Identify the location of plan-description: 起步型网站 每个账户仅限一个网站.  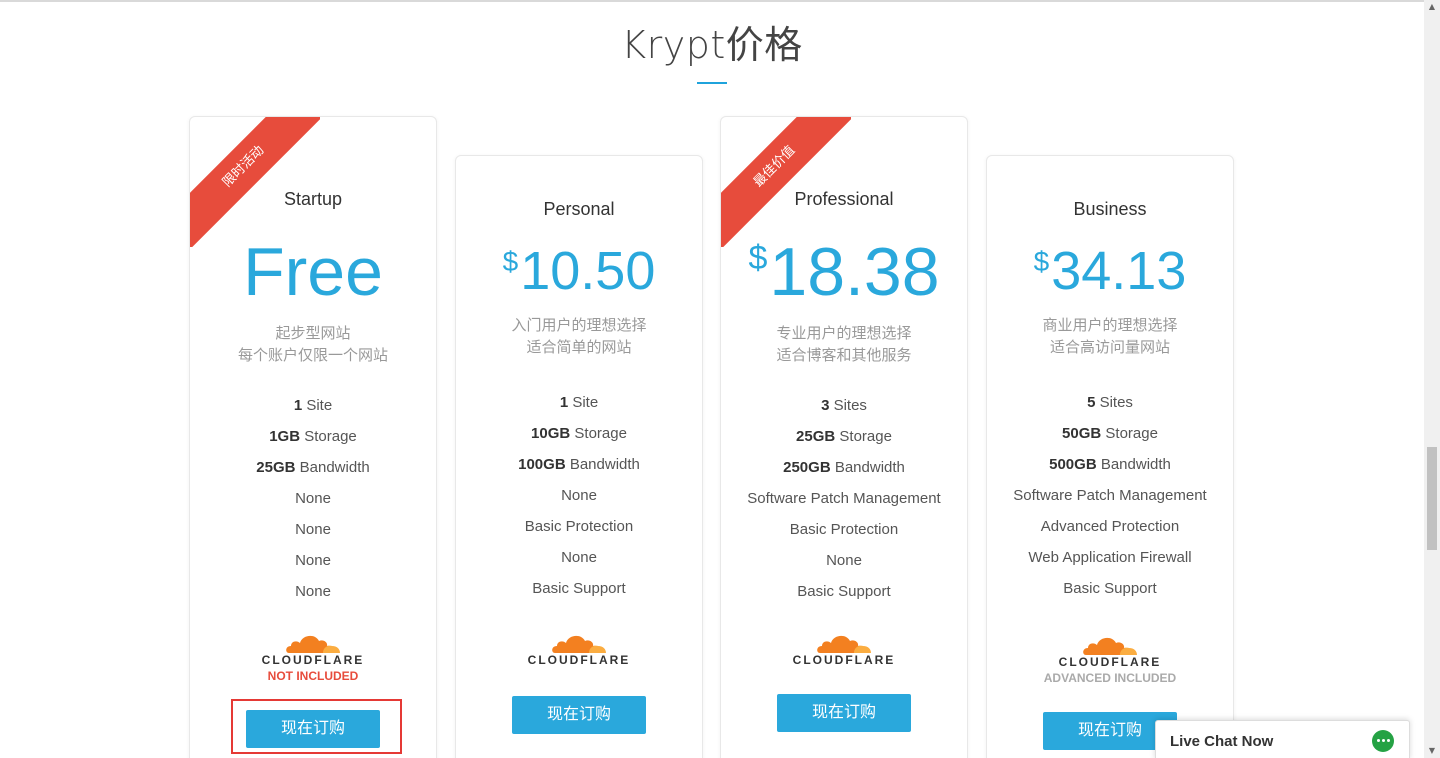
(313, 344).